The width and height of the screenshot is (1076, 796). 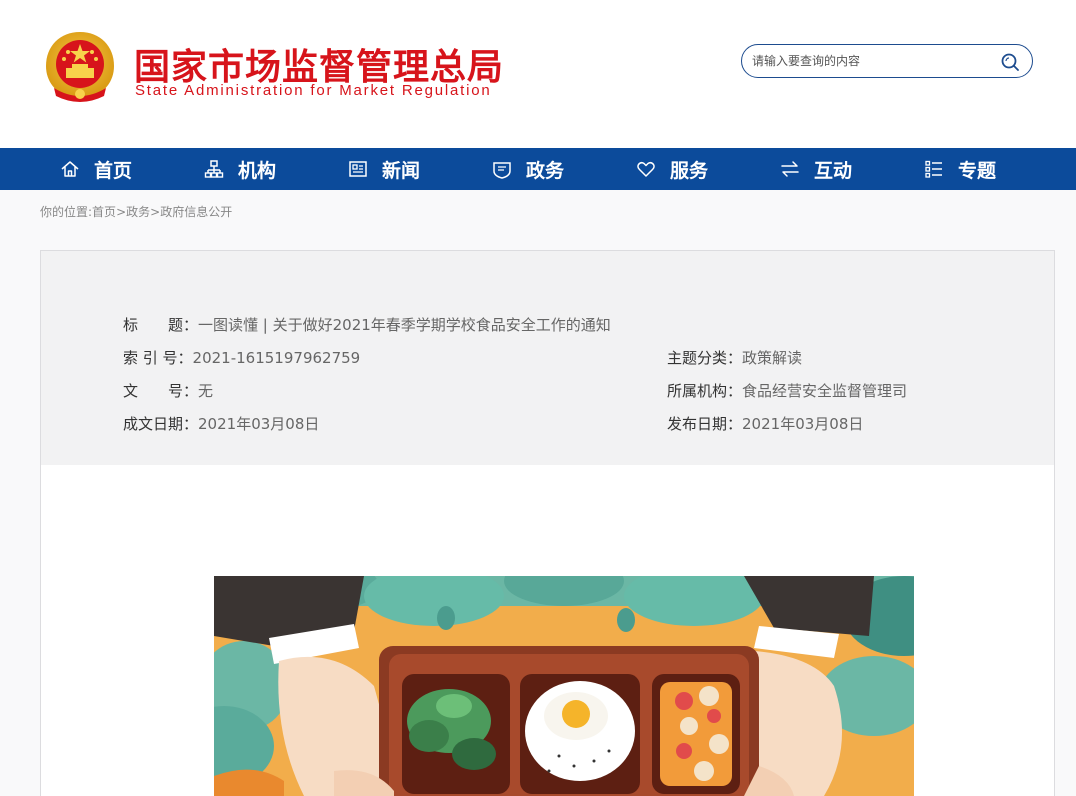 I want to click on breadcrumb-gov-info: 政府信息公开, so click(x=196, y=212).